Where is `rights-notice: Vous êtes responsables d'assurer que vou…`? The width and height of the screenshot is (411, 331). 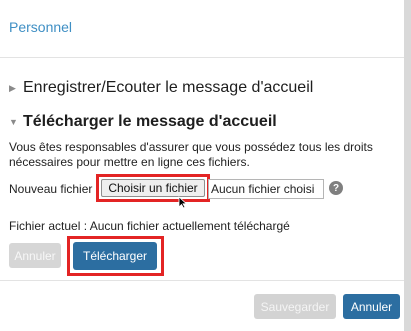
rights-notice: Vous êtes responsables d'assurer que vou… is located at coordinates (191, 154).